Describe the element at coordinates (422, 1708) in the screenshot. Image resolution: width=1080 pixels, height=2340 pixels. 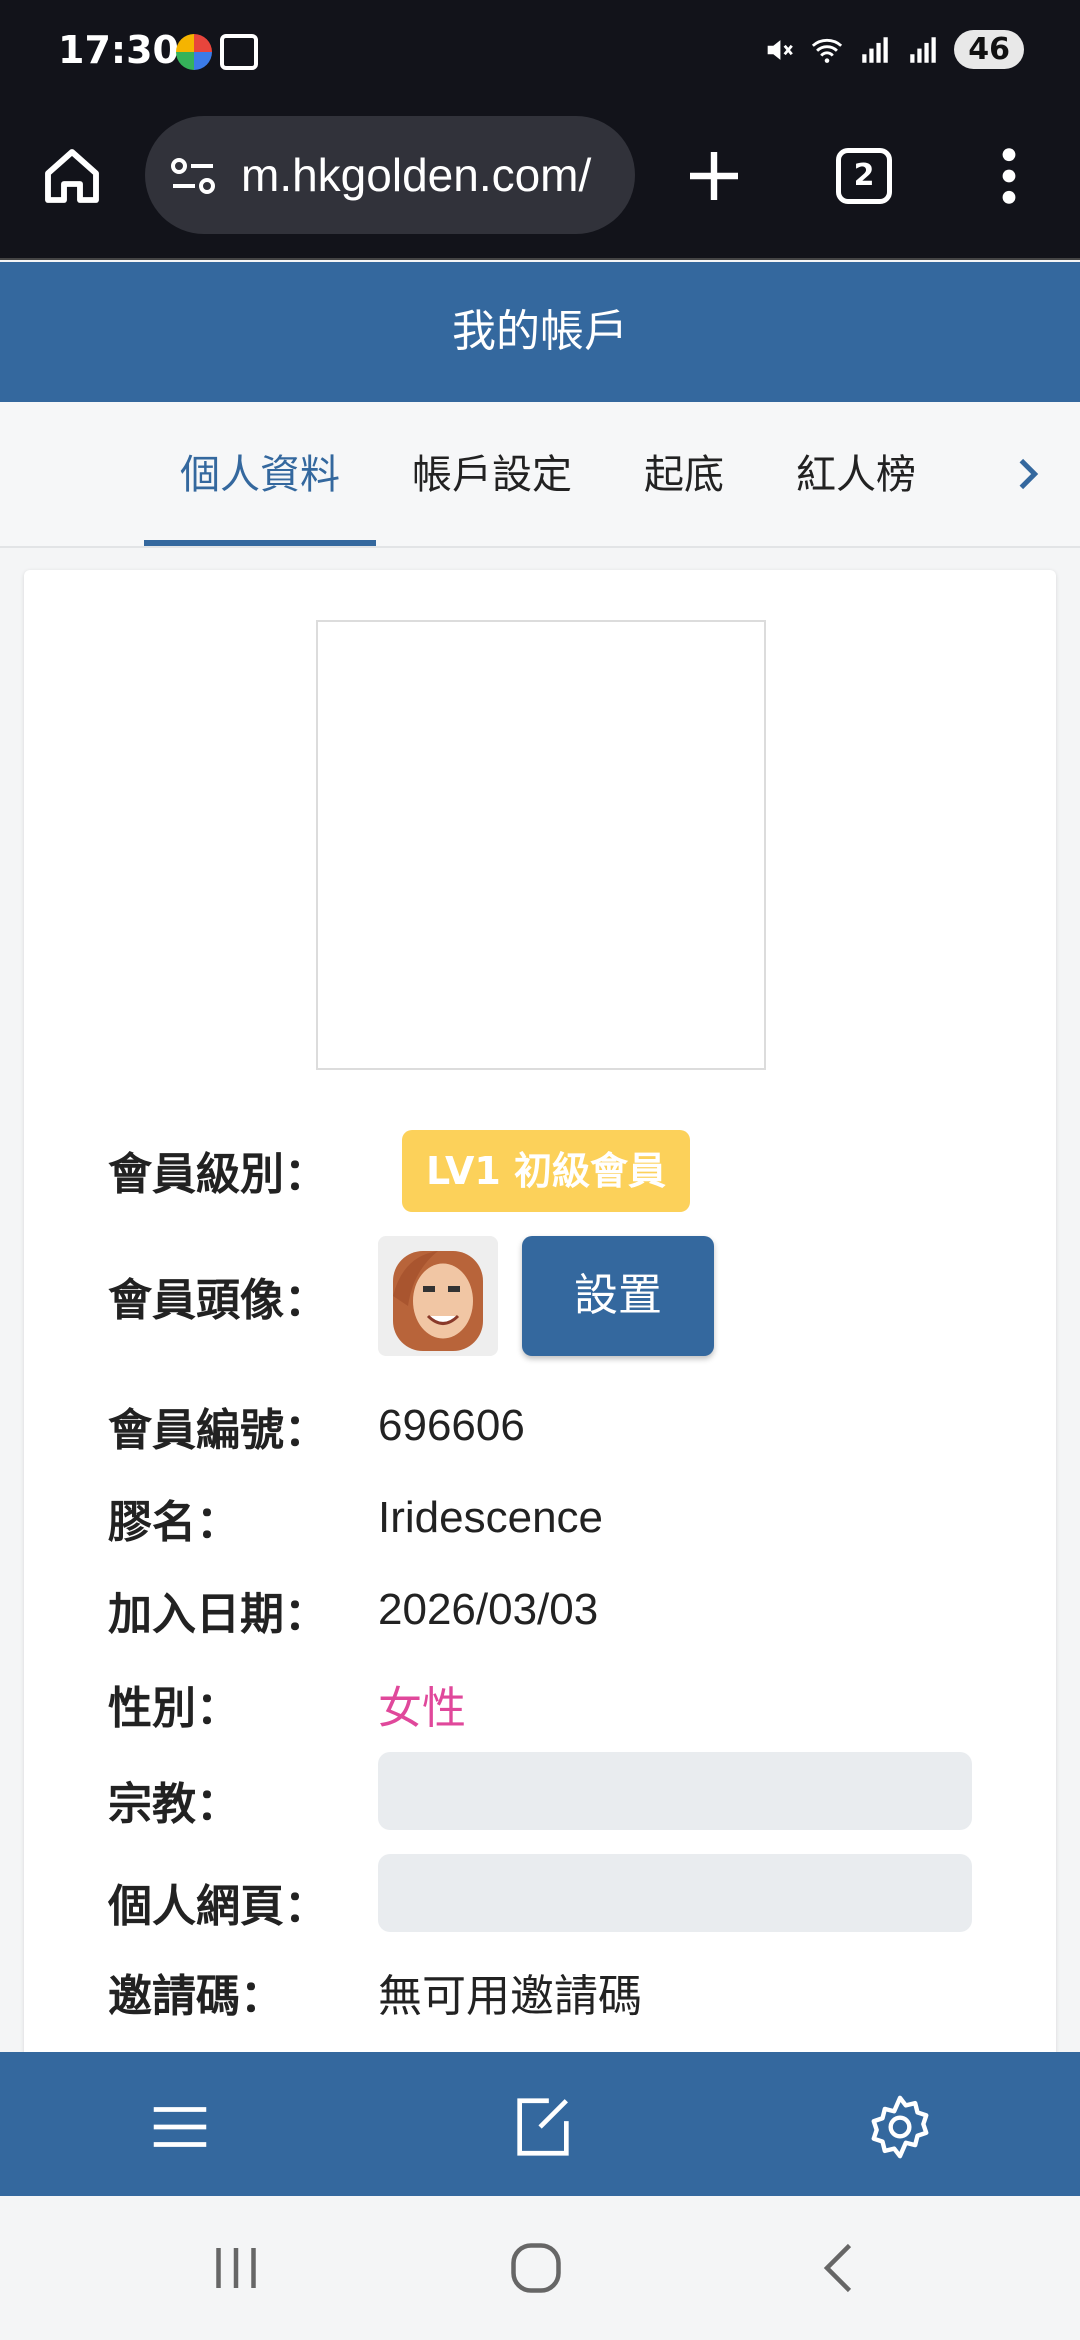
I see `gender-value: 女性` at that location.